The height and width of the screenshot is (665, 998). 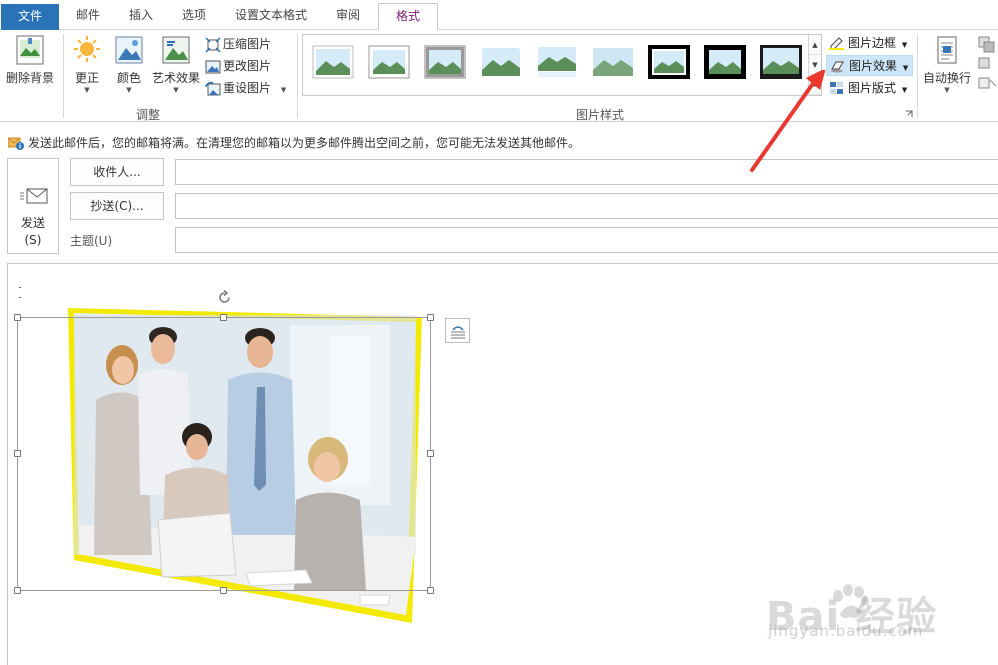 I want to click on layout-options-icon, so click(x=458, y=332).